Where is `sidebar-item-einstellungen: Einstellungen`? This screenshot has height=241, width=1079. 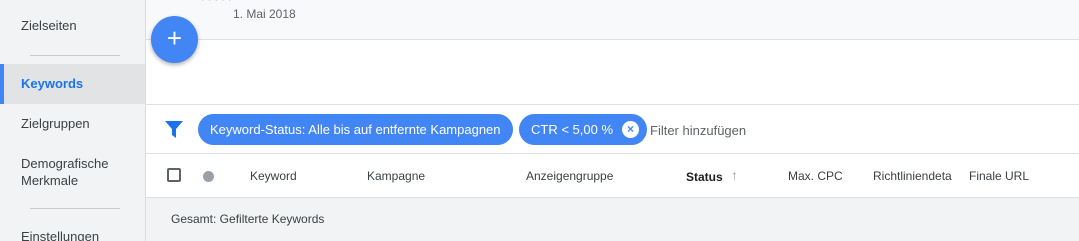
sidebar-item-einstellungen: Einstellungen is located at coordinates (72, 235).